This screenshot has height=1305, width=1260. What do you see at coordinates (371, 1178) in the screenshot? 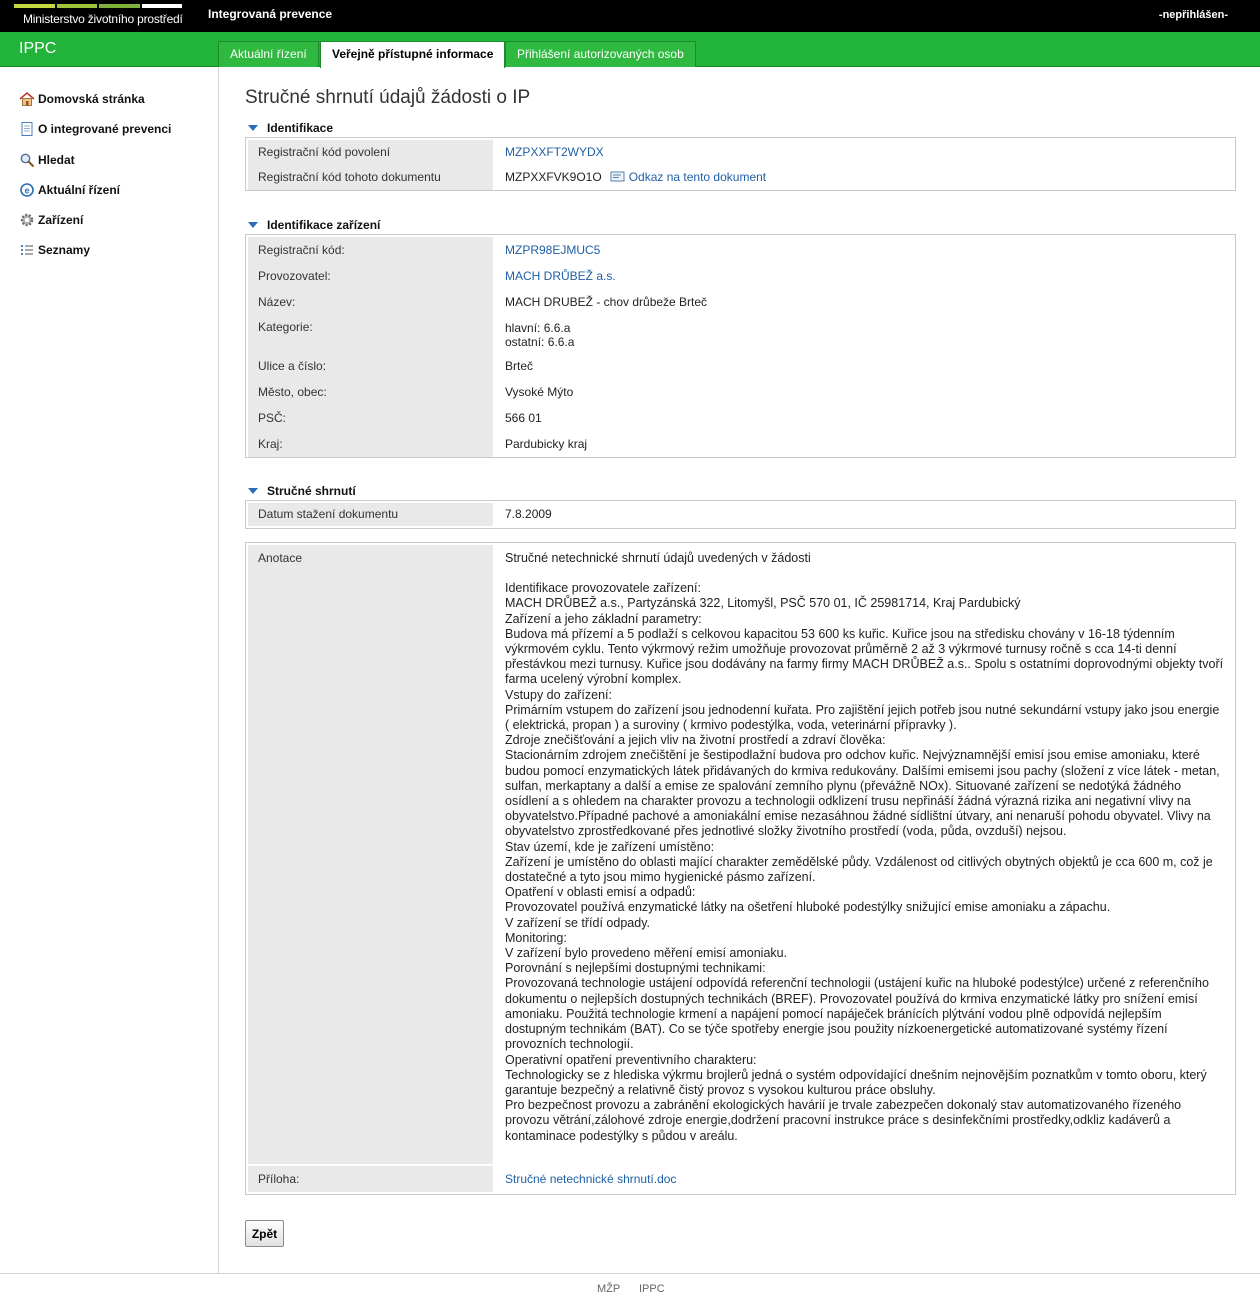
I see `field-label: Příloha:` at bounding box center [371, 1178].